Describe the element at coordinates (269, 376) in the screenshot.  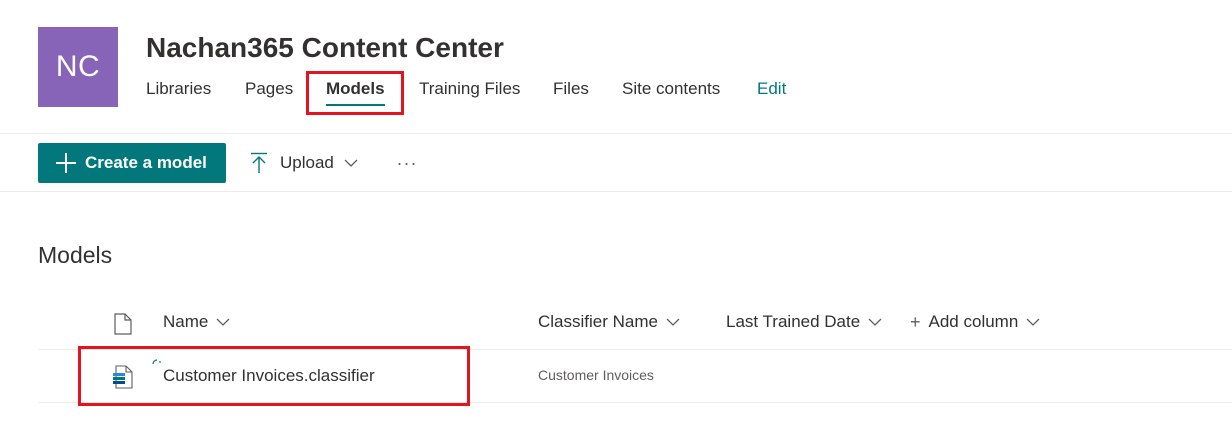
I see `row-file-name: Customer Invoices.classifier` at that location.